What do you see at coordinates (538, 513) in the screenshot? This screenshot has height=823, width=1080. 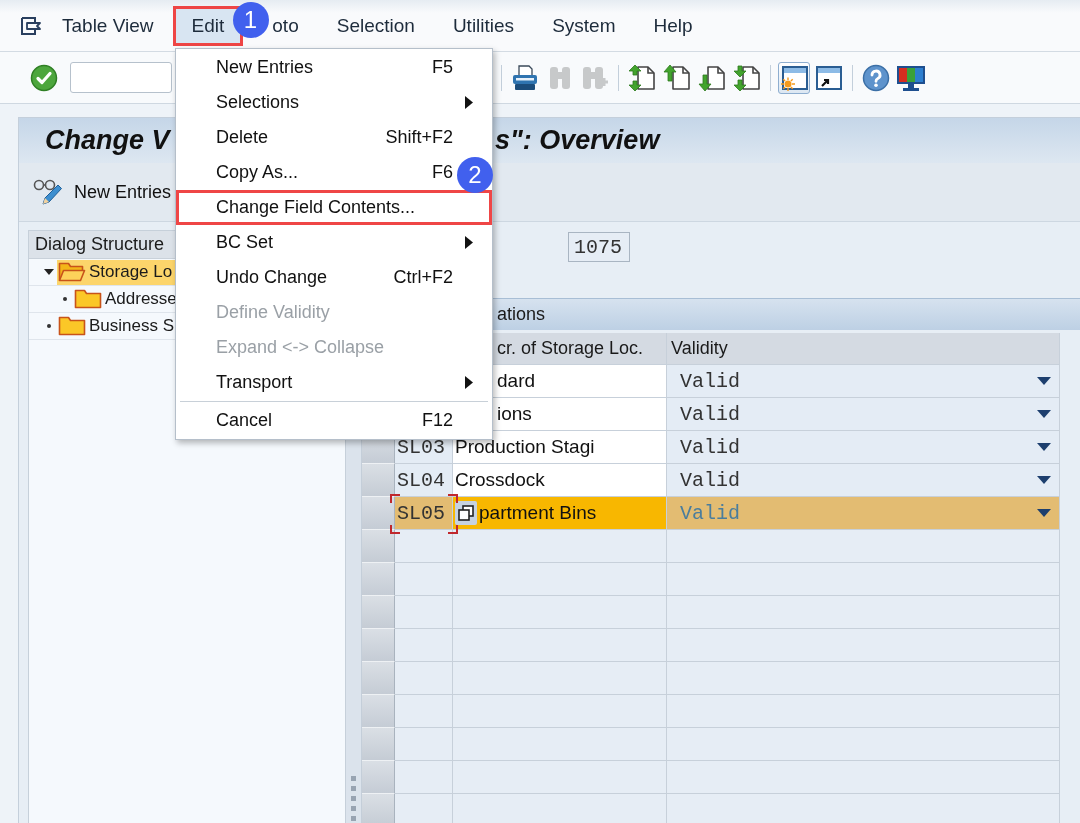 I see `cell-text: partment Bins` at bounding box center [538, 513].